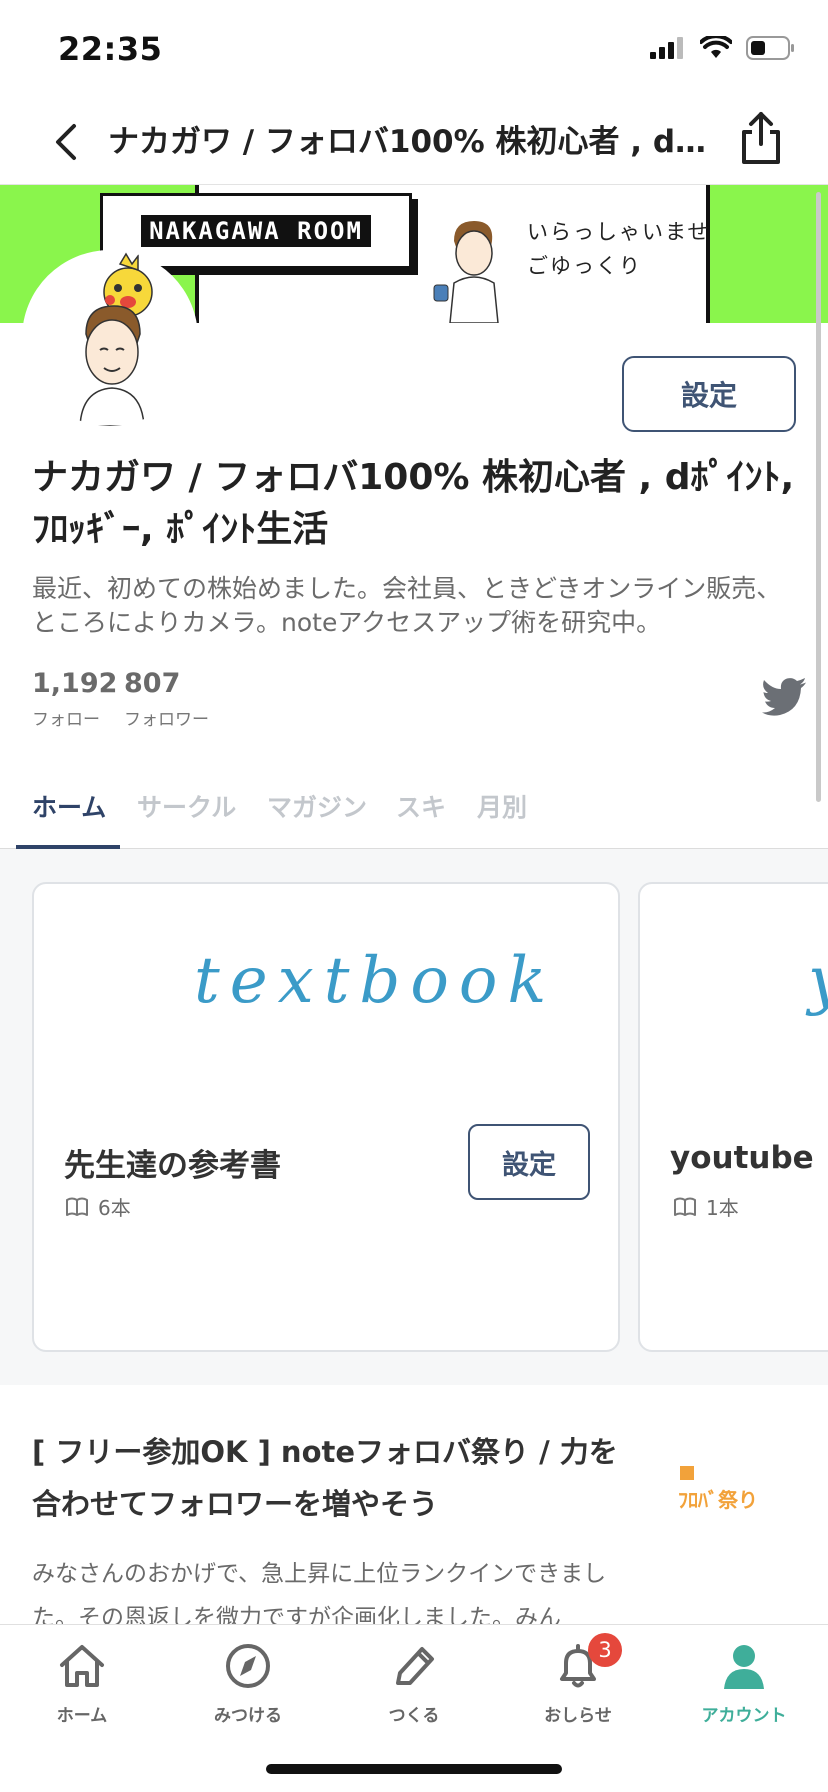 The image size is (828, 1792). I want to click on bottom-tab-home: ホーム, so click(82, 1683).